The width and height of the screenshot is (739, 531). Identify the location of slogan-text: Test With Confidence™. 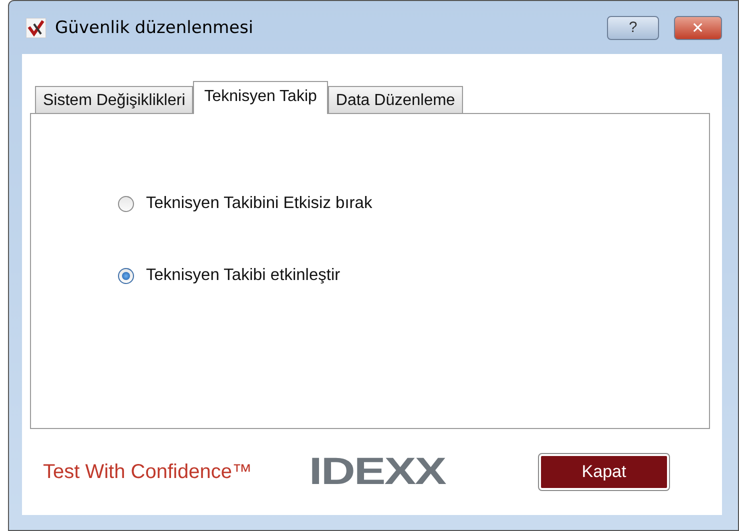
(148, 472).